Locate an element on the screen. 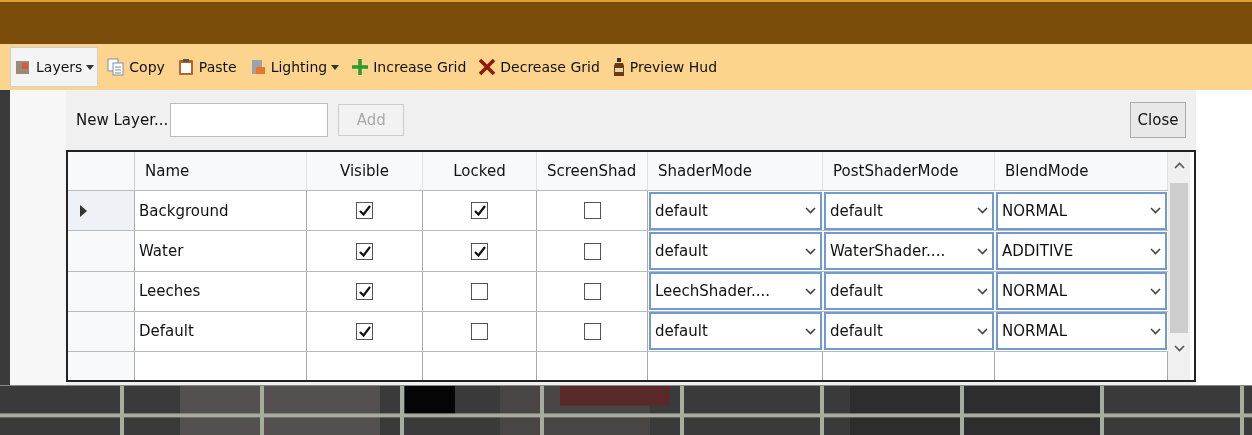 This screenshot has height=435, width=1252. toolbar-button: Lighting is located at coordinates (294, 67).